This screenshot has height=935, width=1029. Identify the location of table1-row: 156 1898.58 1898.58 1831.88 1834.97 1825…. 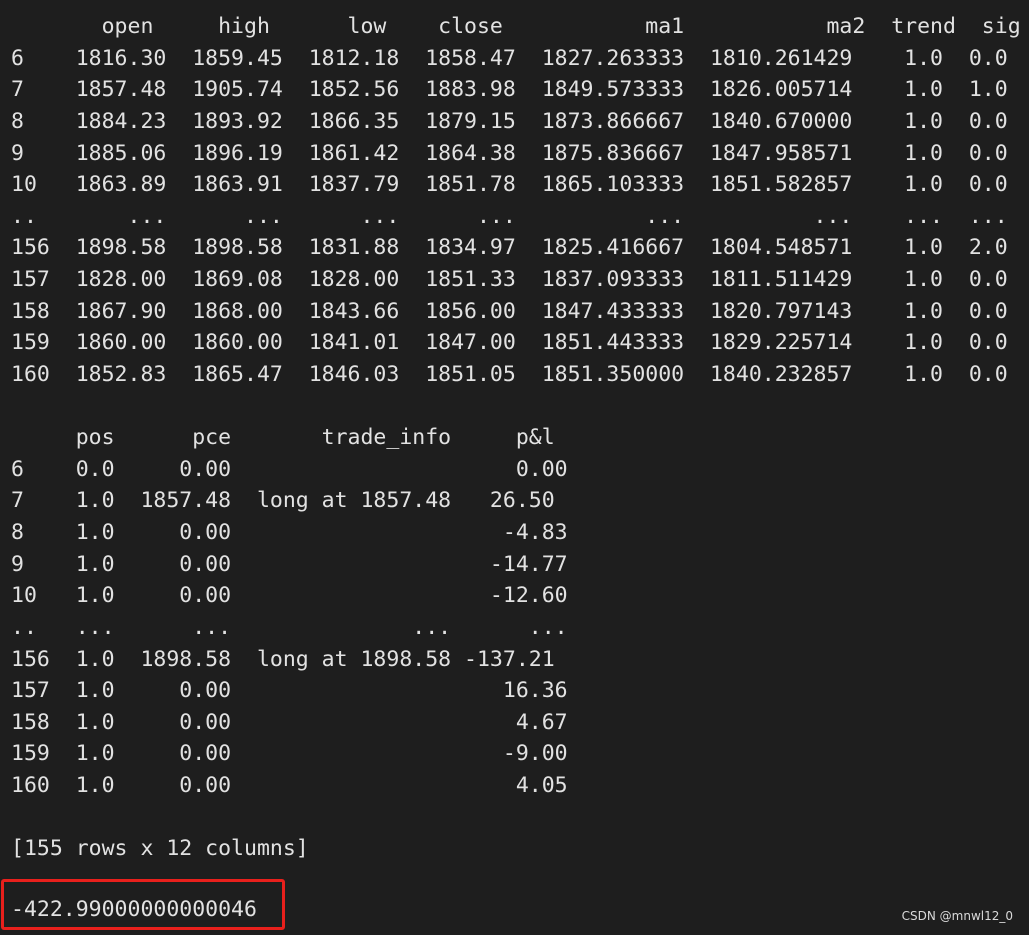
(509, 247).